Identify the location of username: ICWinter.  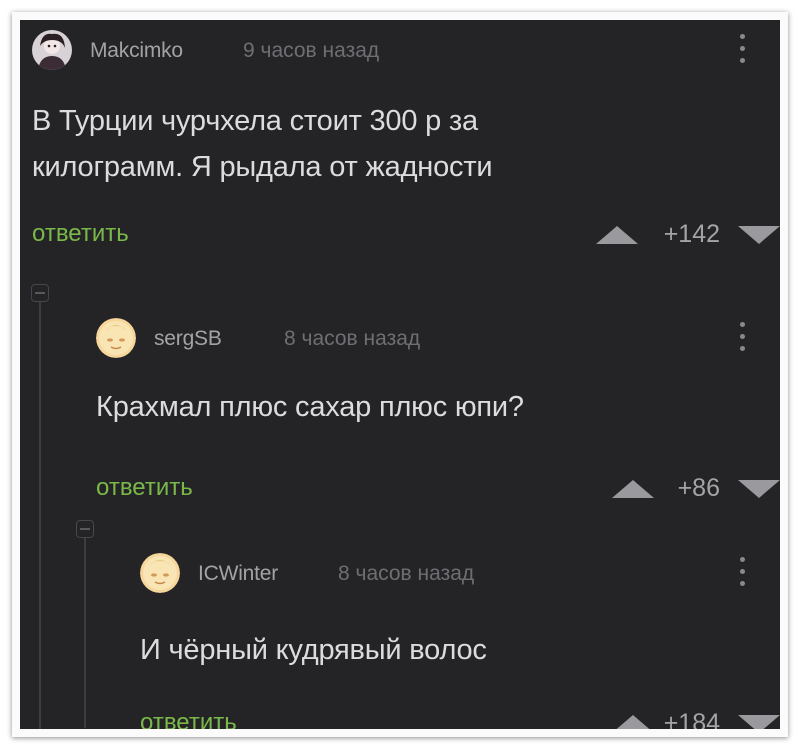
(238, 574).